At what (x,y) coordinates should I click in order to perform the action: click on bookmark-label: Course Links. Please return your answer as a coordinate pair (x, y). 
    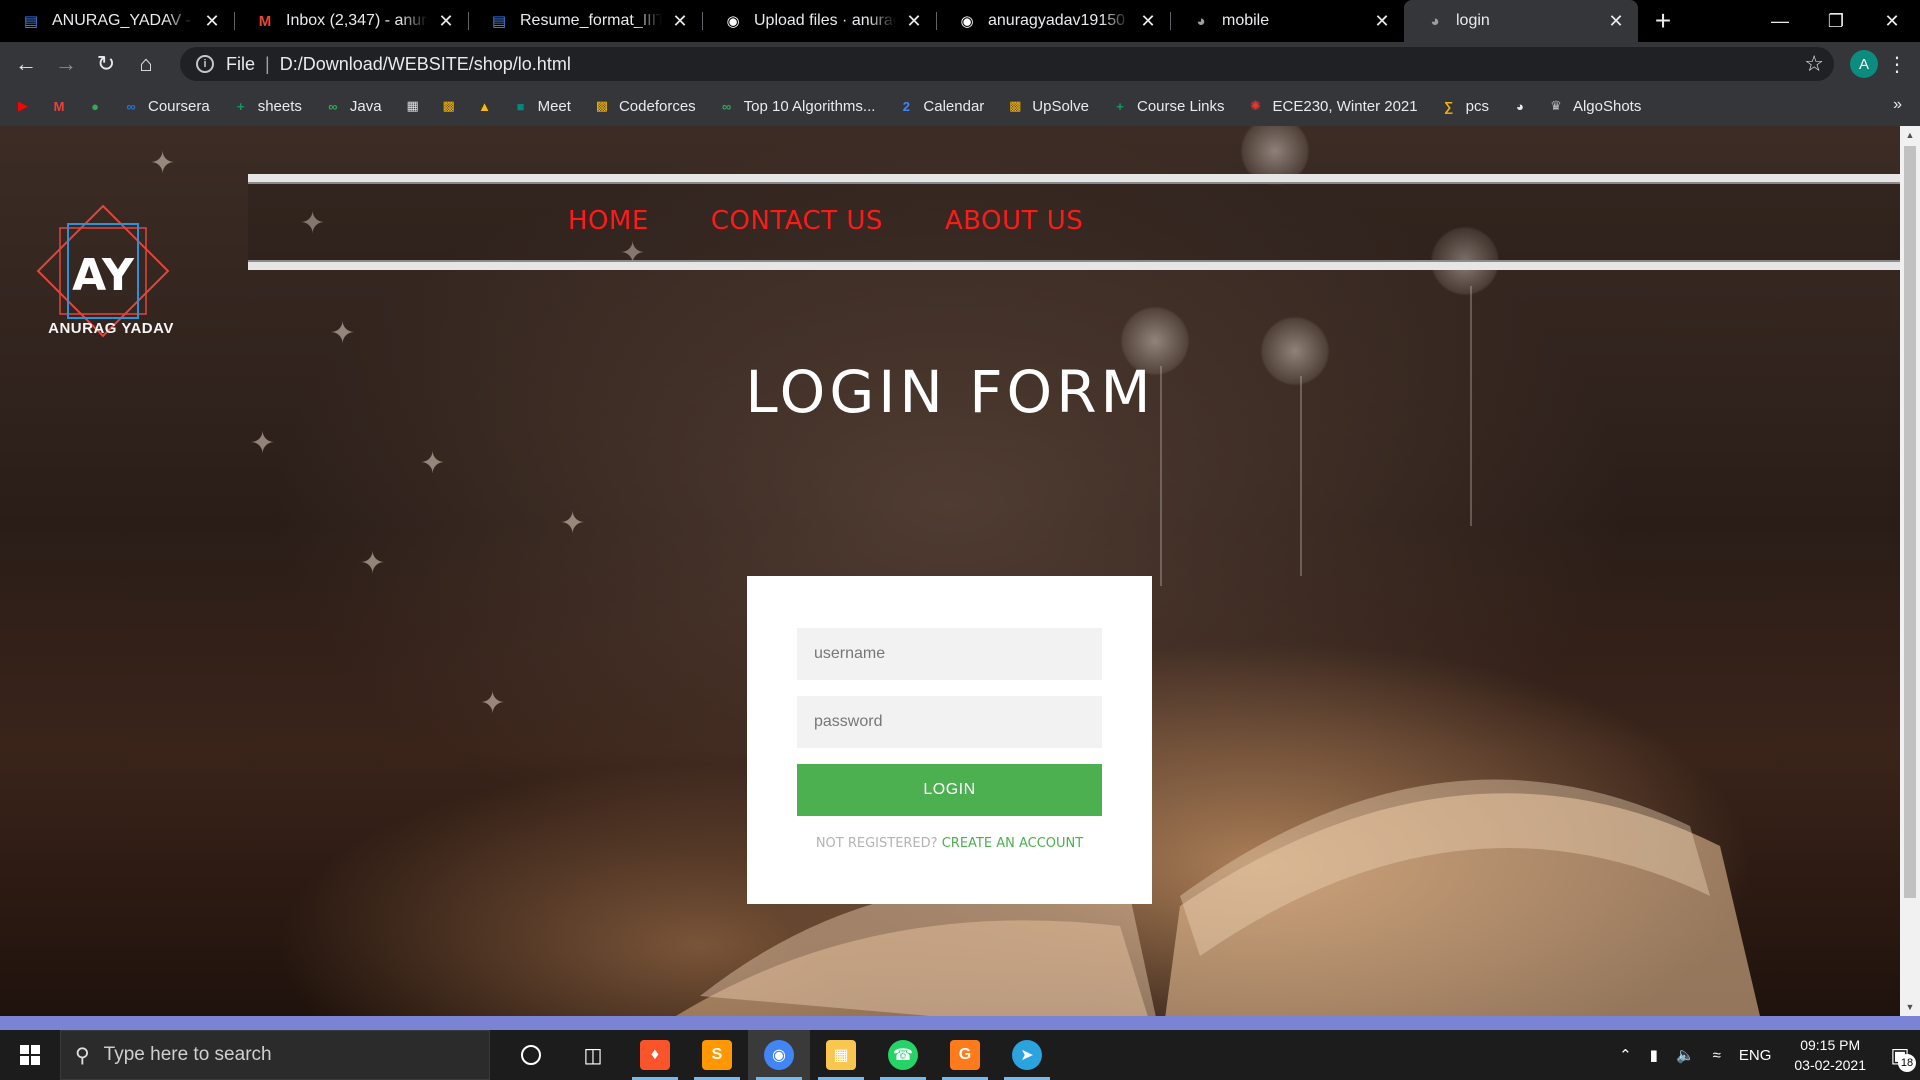
    Looking at the image, I should click on (1180, 106).